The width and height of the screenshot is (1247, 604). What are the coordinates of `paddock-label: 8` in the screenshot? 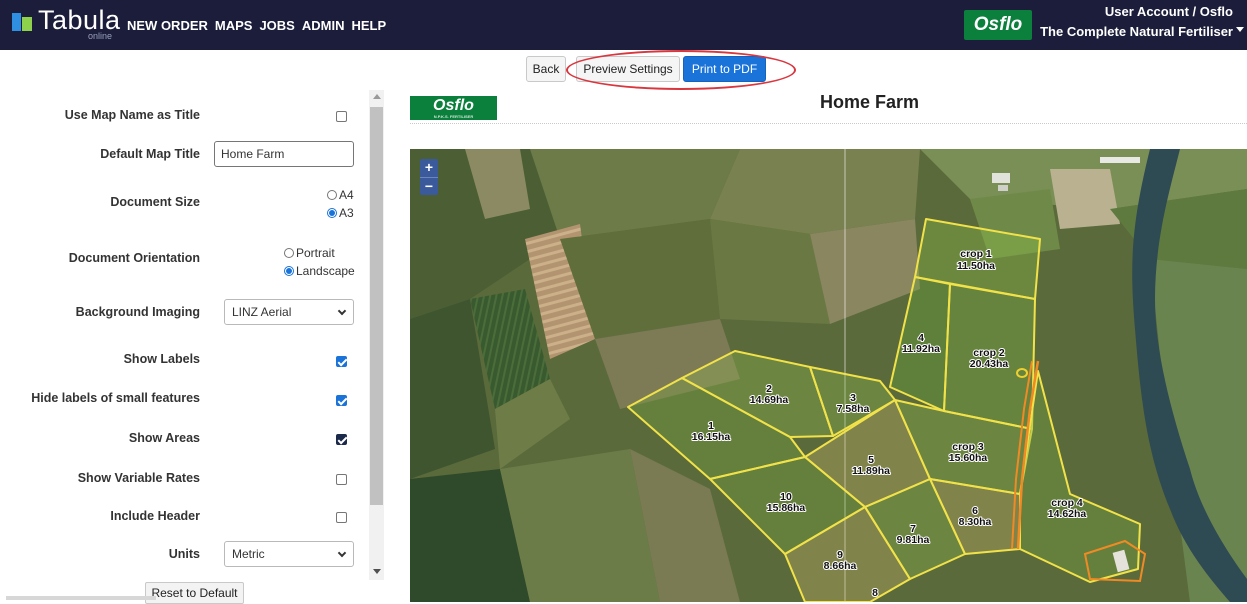 It's located at (875, 593).